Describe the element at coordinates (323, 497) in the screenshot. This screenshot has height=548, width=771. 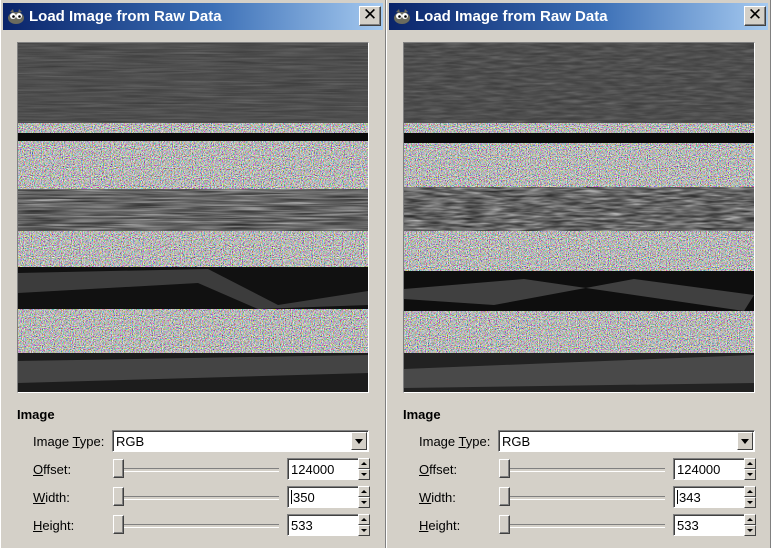
I see `width-input: 350` at that location.